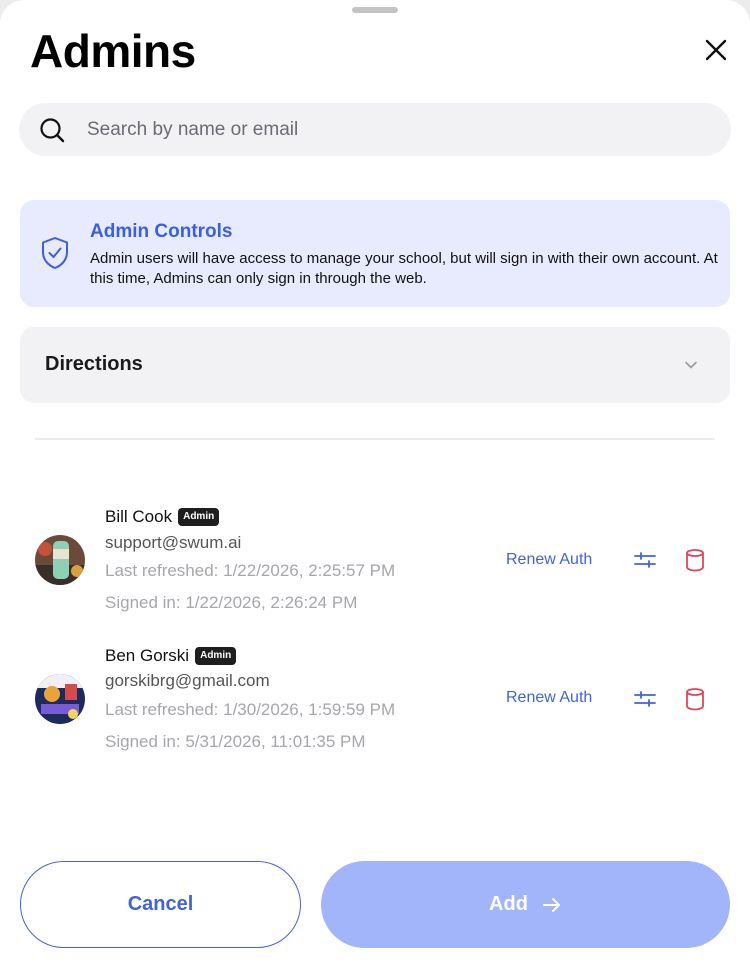 The height and width of the screenshot is (967, 750). I want to click on directions-label: Directions, so click(94, 364).